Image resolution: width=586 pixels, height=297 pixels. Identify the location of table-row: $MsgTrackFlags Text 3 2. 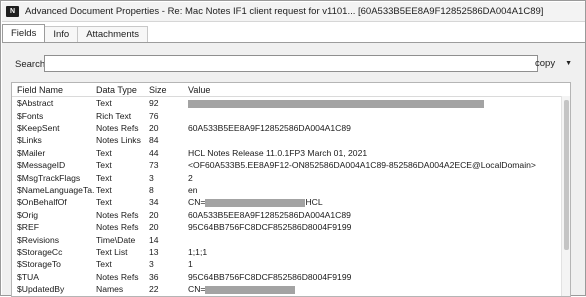
(291, 177).